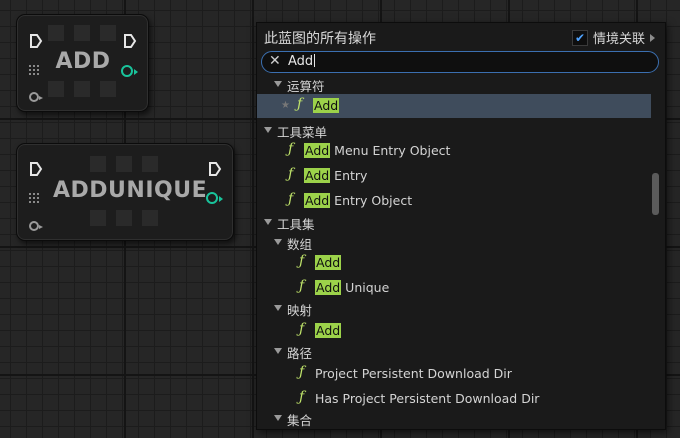 The width and height of the screenshot is (680, 438). I want to click on addunique-node: ADDUNIQUE, so click(125, 192).